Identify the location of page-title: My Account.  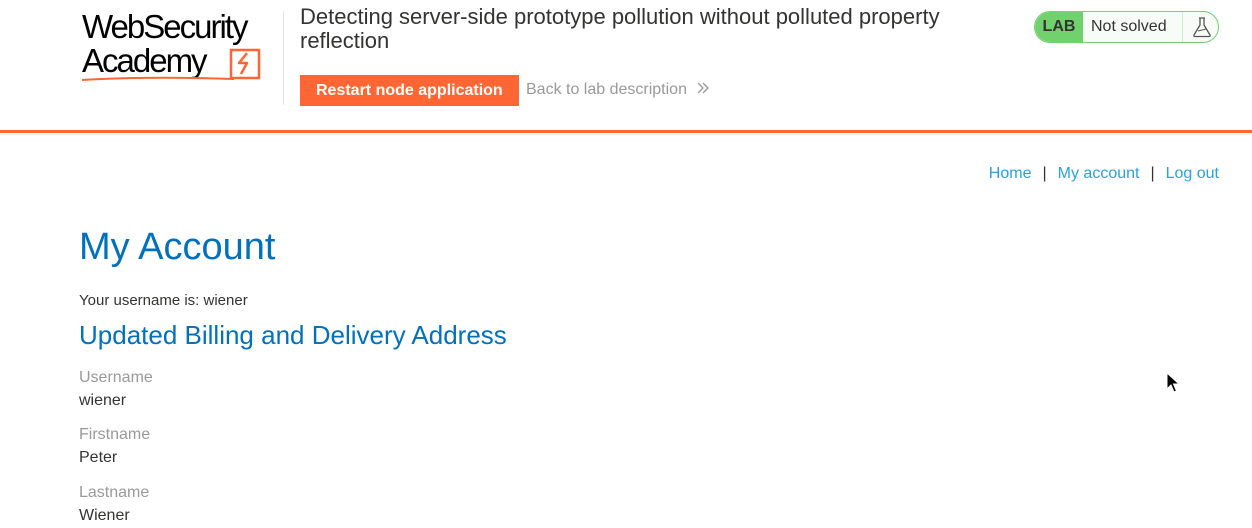
(177, 247).